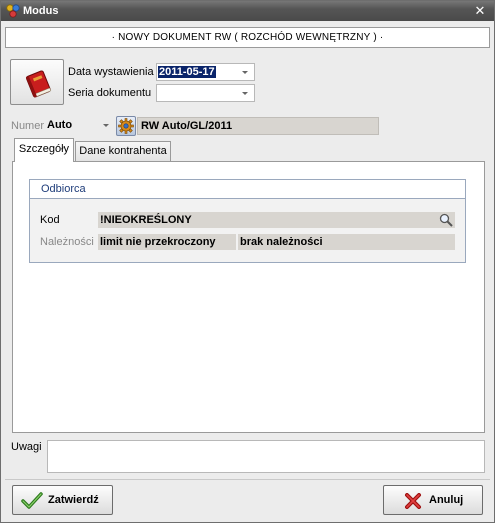 Image resolution: width=495 pixels, height=523 pixels. I want to click on receivables-status-value: brak należności, so click(281, 242).